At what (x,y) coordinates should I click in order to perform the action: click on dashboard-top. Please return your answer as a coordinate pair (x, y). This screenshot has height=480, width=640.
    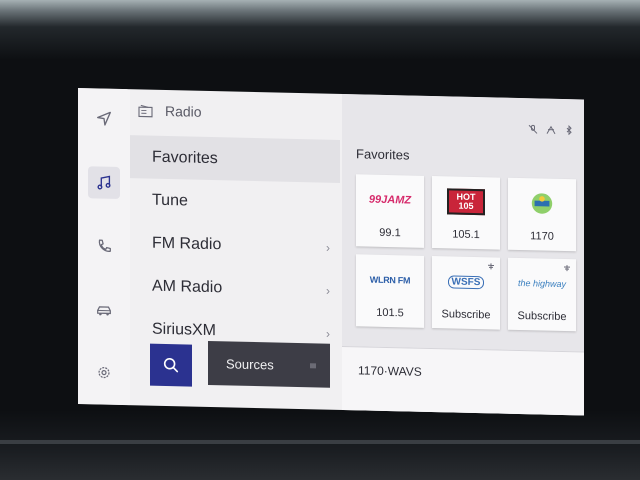
    Looking at the image, I should click on (320, 30).